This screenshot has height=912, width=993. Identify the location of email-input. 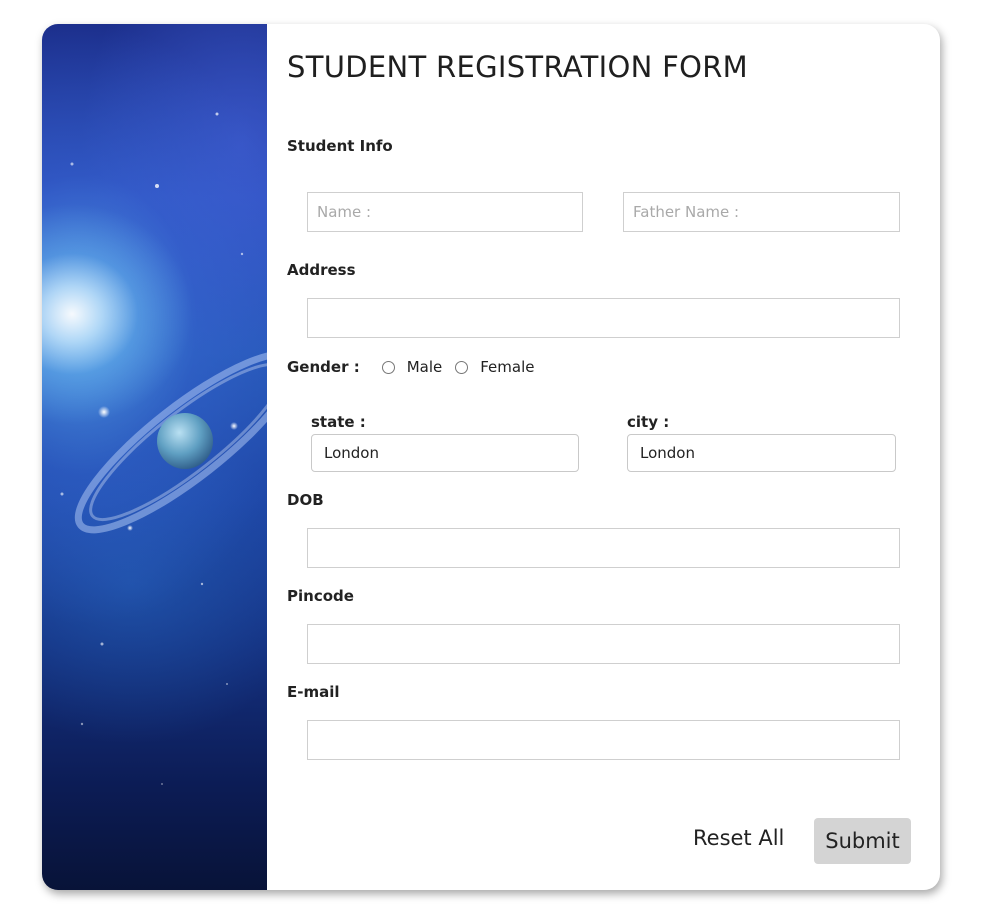
(603, 740).